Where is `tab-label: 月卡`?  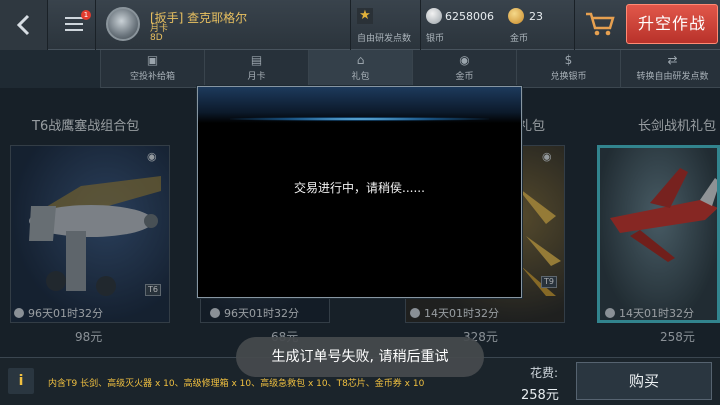 tab-label: 月卡 is located at coordinates (256, 77).